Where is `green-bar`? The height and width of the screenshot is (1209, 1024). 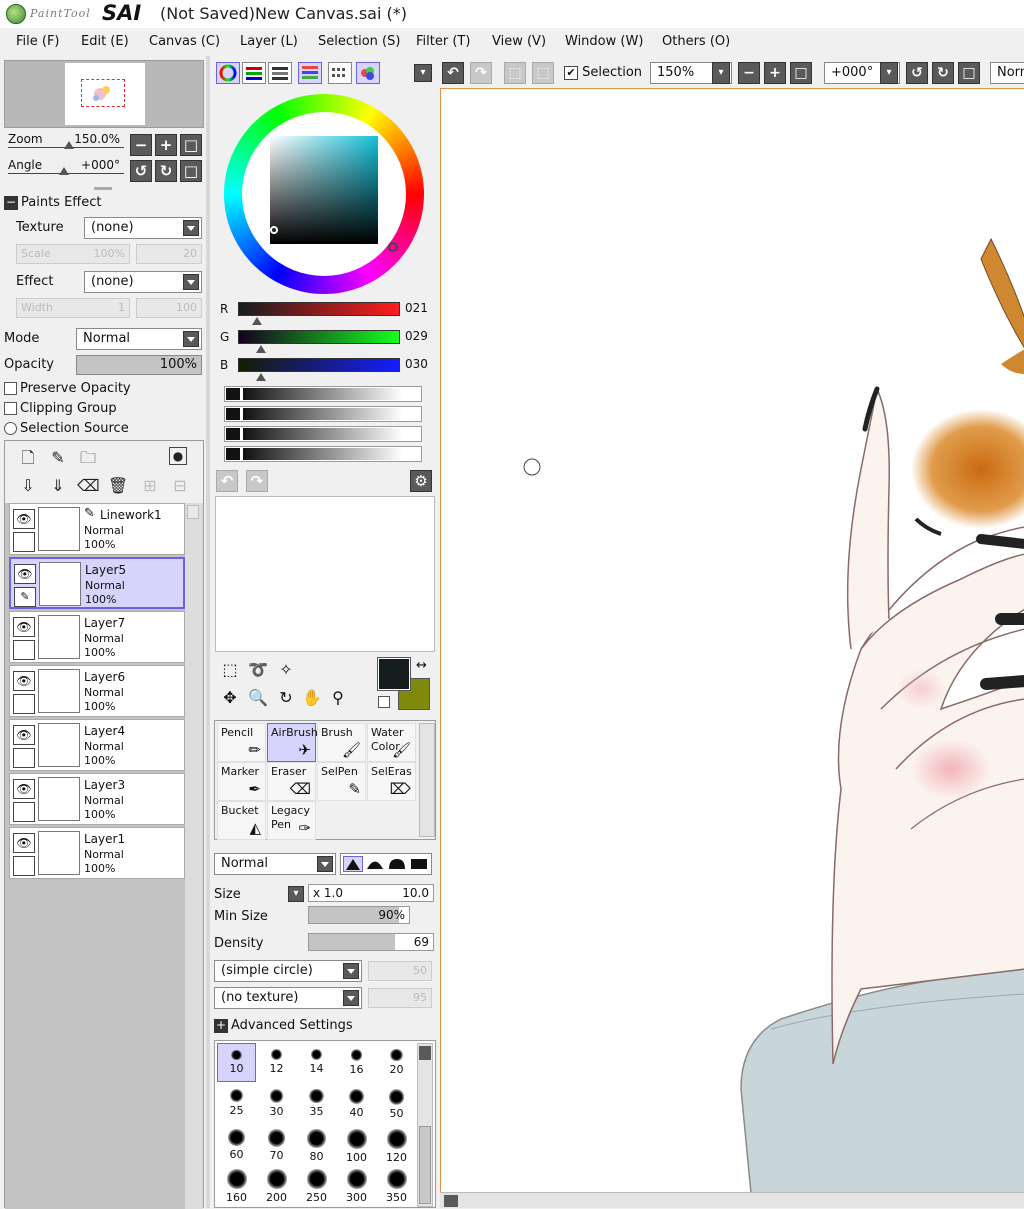
green-bar is located at coordinates (319, 337).